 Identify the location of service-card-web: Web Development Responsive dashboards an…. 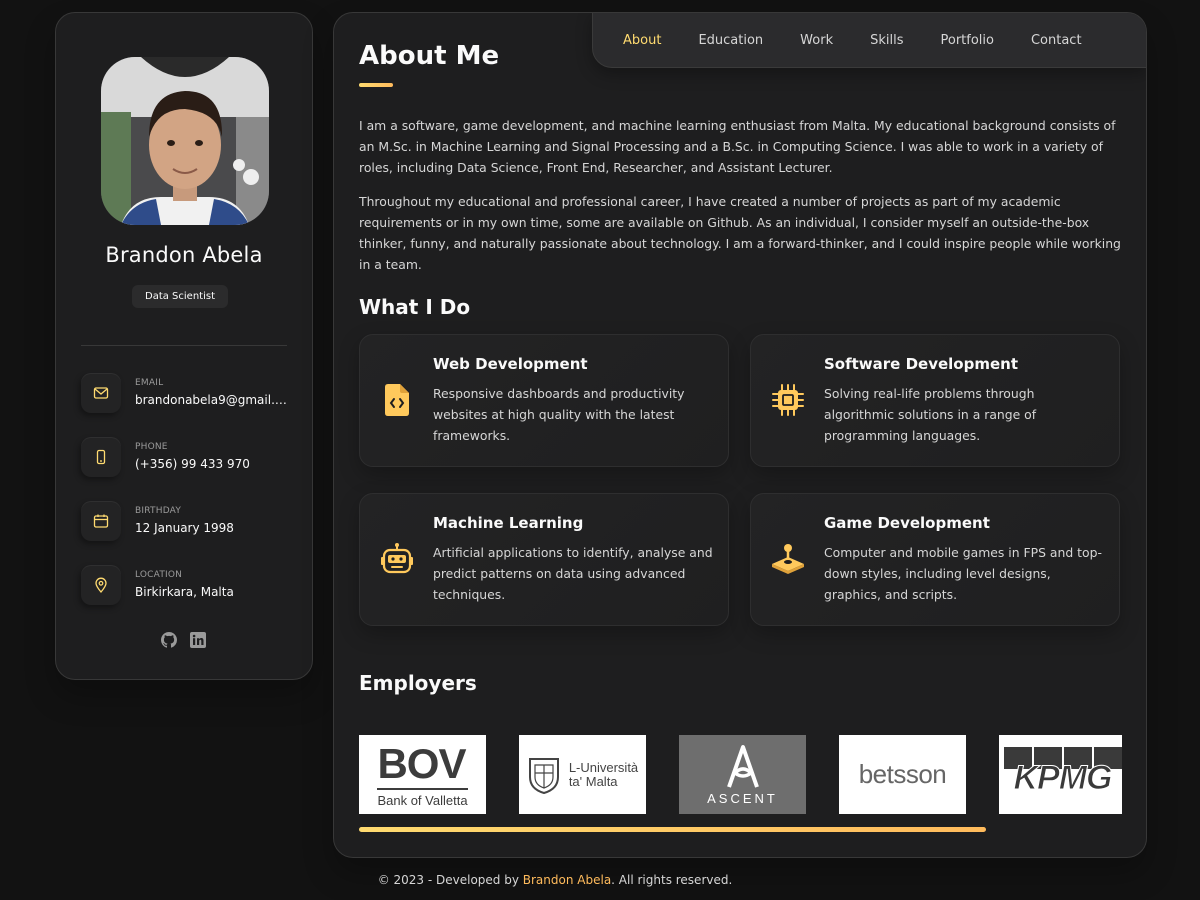
(544, 400).